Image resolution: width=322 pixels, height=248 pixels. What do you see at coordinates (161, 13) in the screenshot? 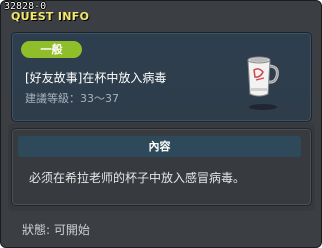
I see `title-bar: 32828-0 QUEST INFO` at bounding box center [161, 13].